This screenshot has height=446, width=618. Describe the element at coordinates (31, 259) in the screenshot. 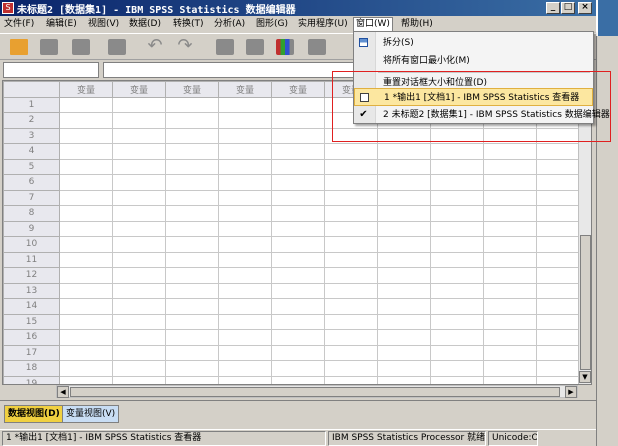

I see `row-header: 11` at that location.